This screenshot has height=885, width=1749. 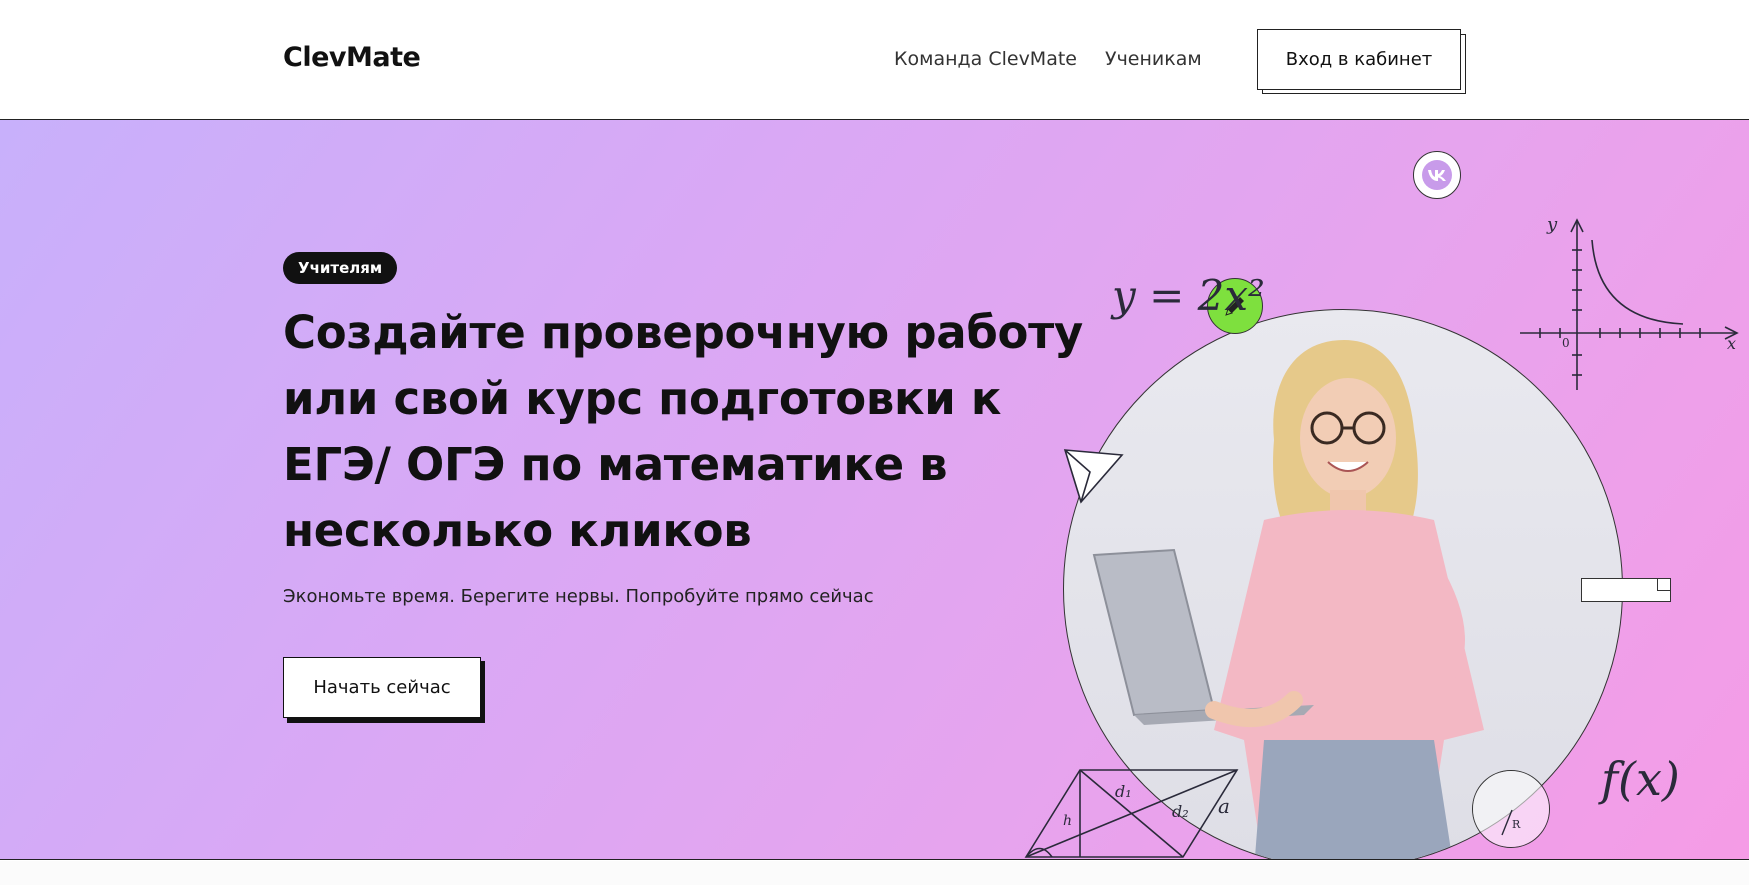 I want to click on pencil-icon, so click(x=1235, y=306).